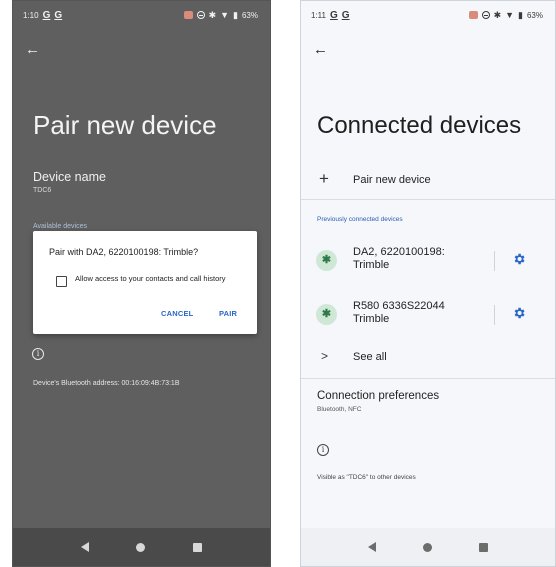  I want to click on pair-new-device-row: + Pair new device, so click(428, 180).